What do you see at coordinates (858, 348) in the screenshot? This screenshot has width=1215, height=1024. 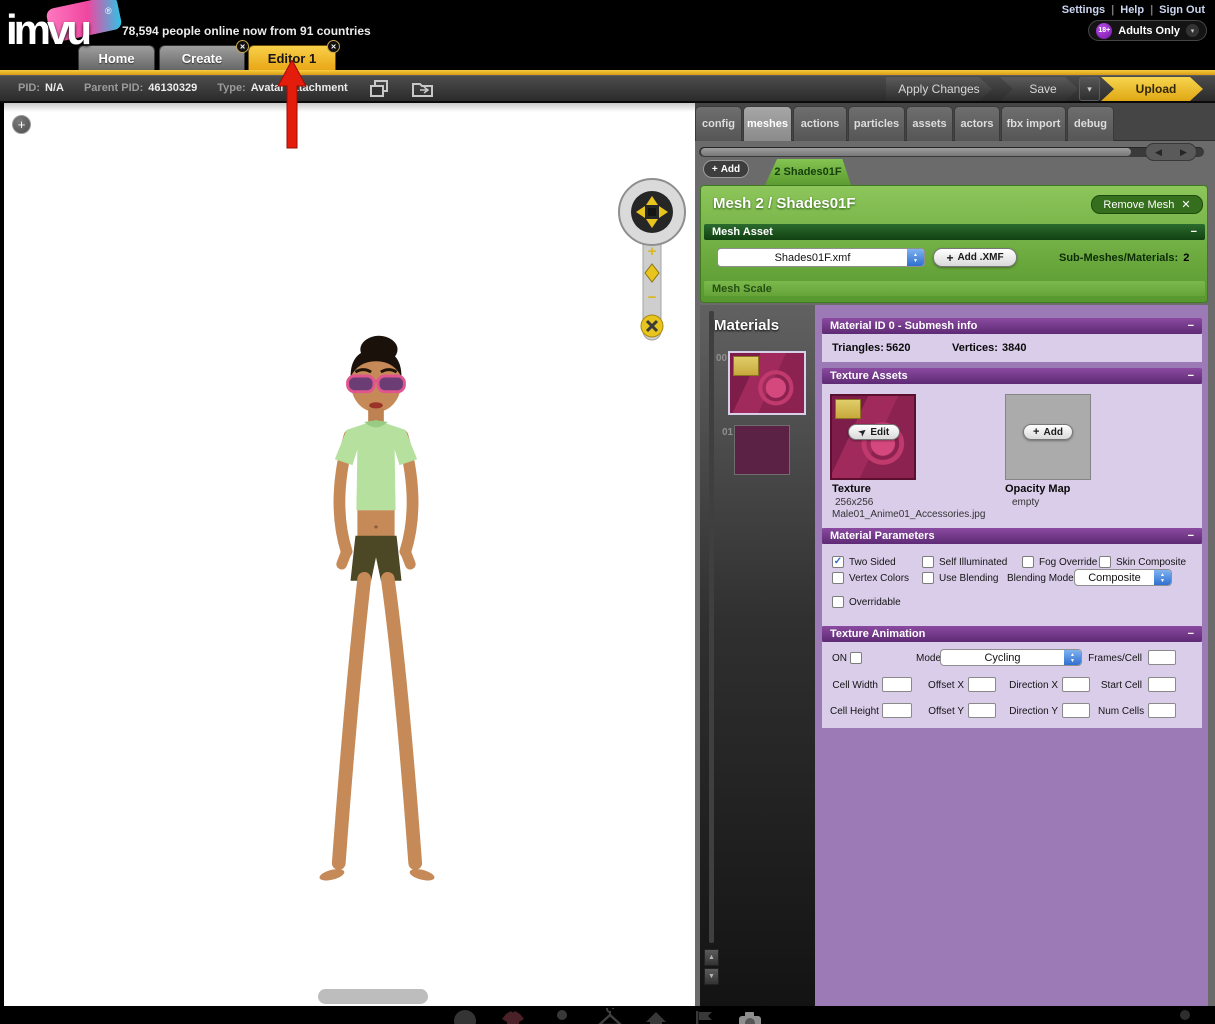 I see `triangles-label: Triangles:` at bounding box center [858, 348].